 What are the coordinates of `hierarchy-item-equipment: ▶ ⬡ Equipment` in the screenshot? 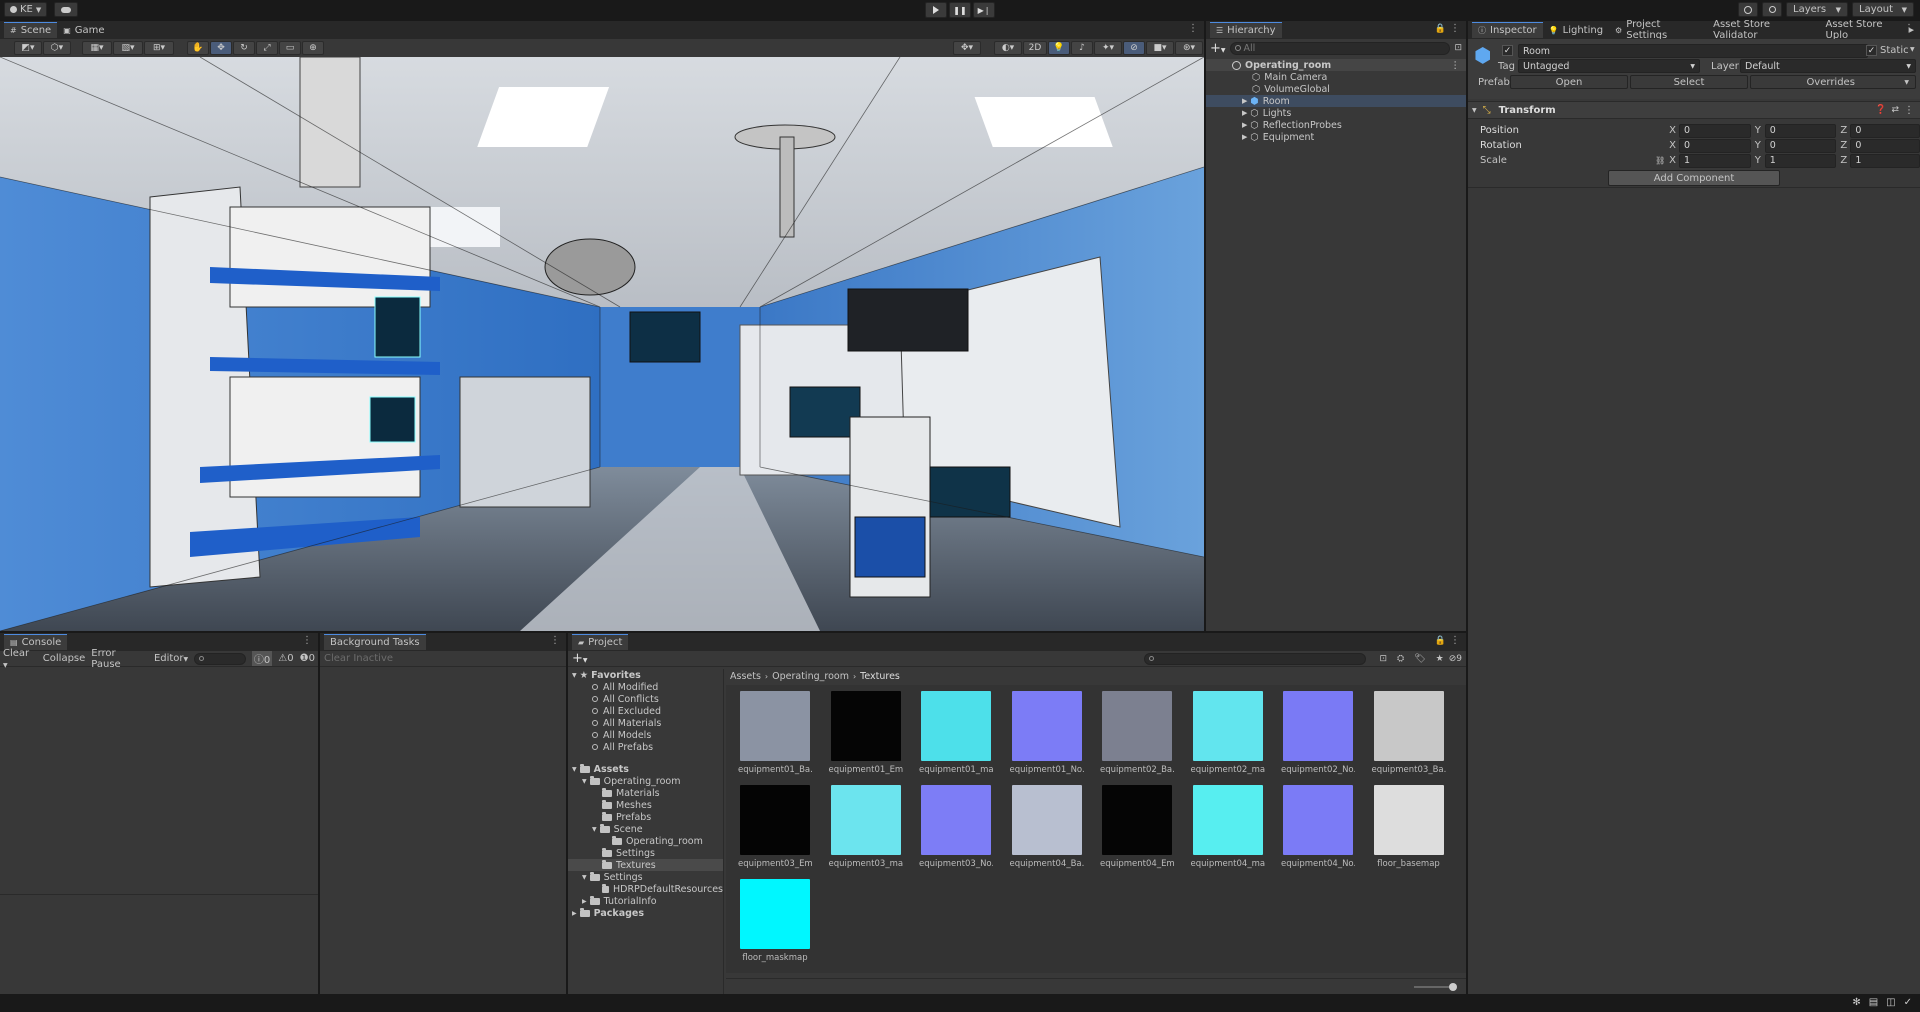 It's located at (1336, 137).